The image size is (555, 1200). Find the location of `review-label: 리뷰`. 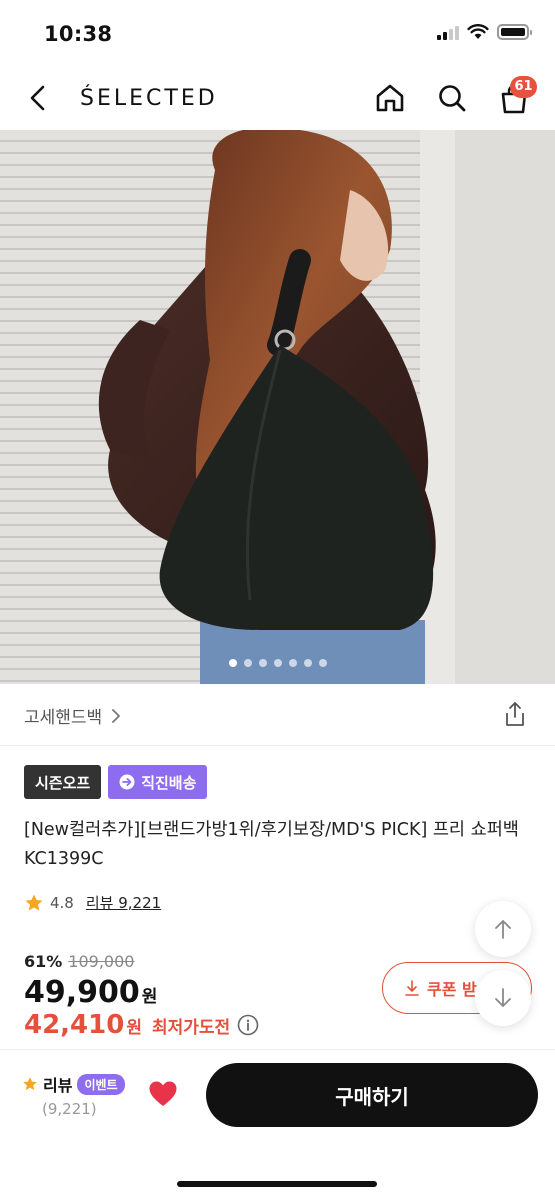

review-label: 리뷰 is located at coordinates (58, 1085).